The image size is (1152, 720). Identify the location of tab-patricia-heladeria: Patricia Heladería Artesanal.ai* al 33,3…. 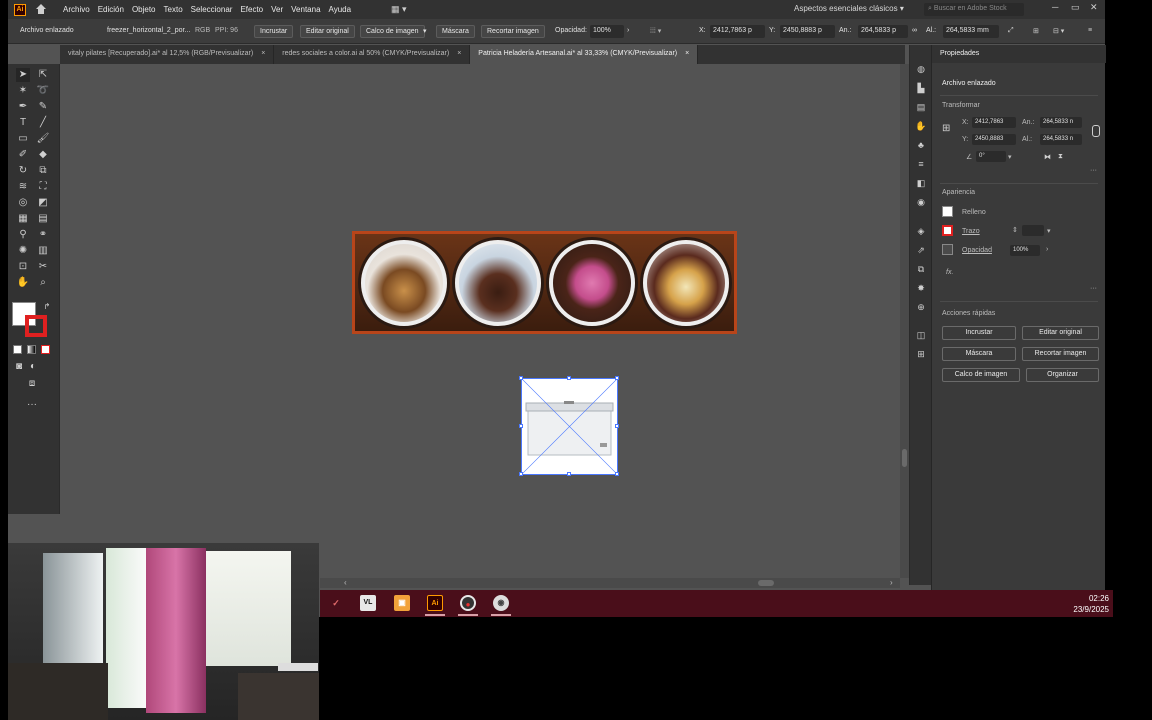
(584, 54).